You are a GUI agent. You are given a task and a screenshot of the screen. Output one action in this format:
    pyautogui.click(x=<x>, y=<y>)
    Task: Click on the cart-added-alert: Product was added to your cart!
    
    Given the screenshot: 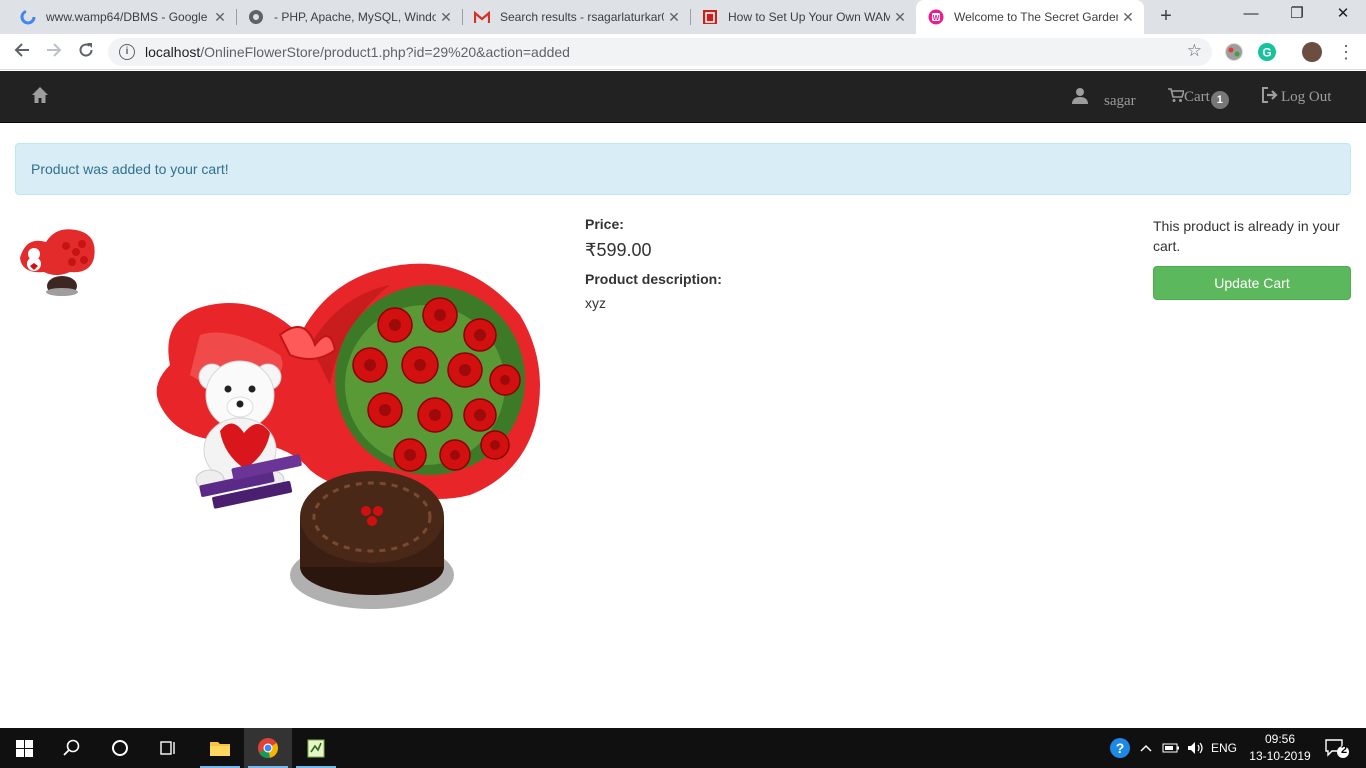 What is the action you would take?
    pyautogui.click(x=683, y=169)
    